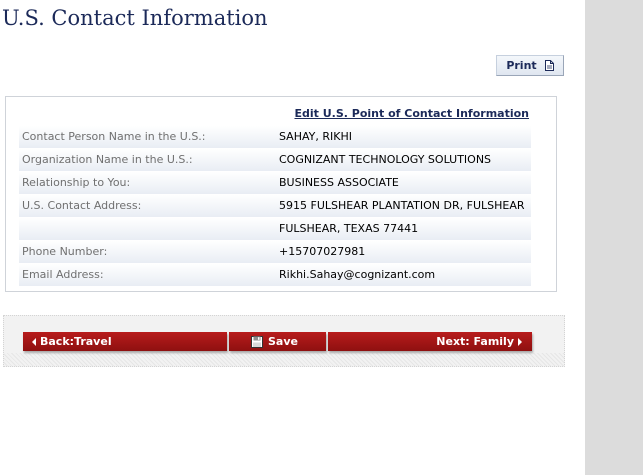 The width and height of the screenshot is (643, 475). I want to click on row-label: U.S. Contact Address:, so click(82, 205).